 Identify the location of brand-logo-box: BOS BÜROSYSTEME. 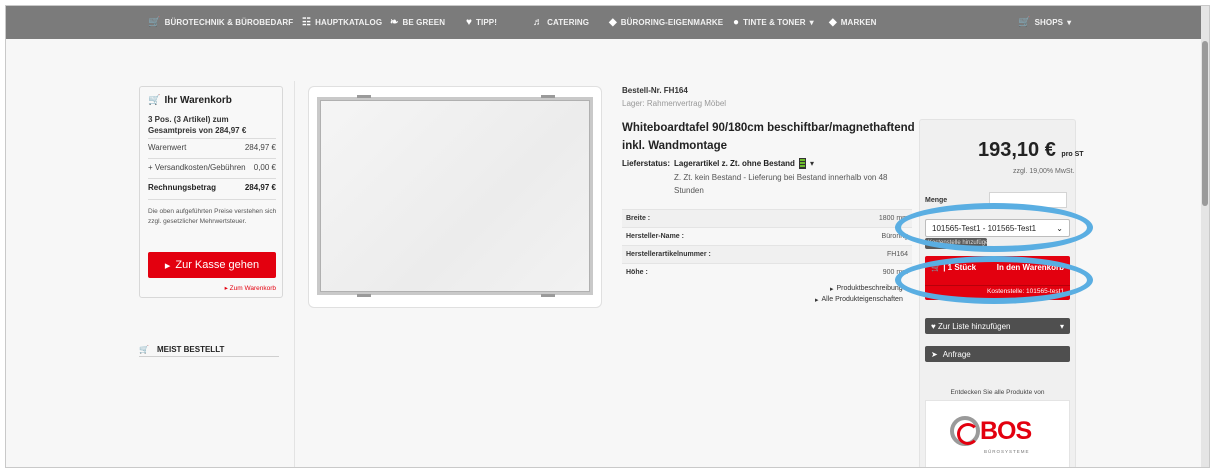
(997, 433).